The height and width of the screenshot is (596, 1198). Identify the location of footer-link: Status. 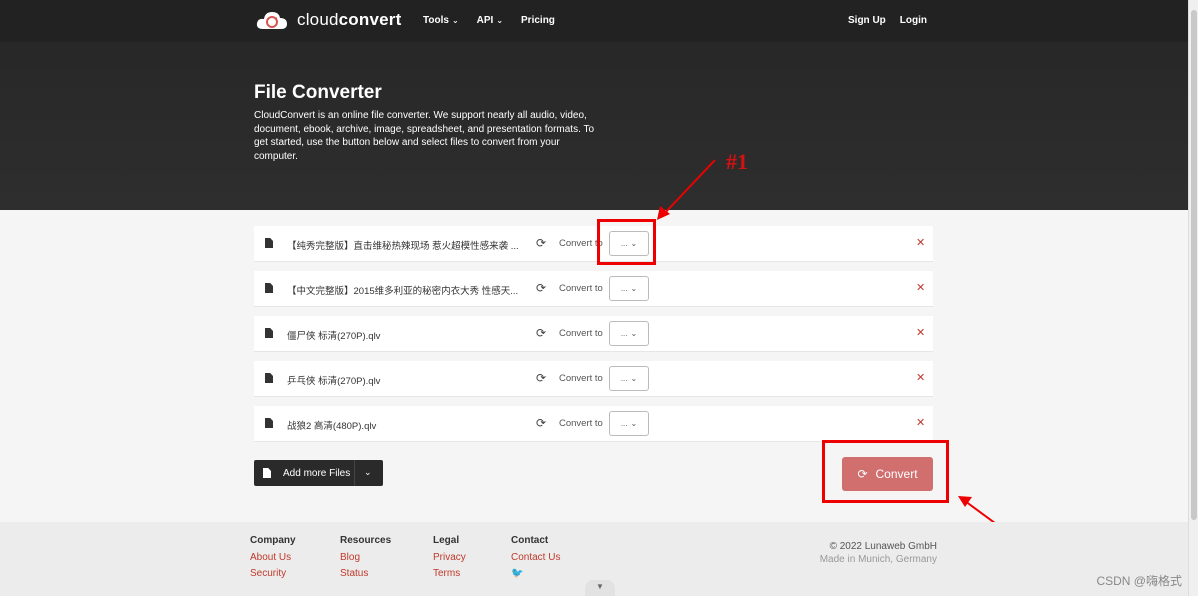
(365, 573).